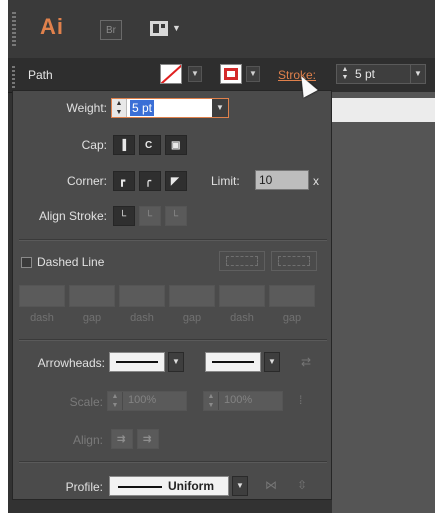 Image resolution: width=435 pixels, height=513 pixels. What do you see at coordinates (271, 485) in the screenshot?
I see `flip-along-icon: ⋈` at bounding box center [271, 485].